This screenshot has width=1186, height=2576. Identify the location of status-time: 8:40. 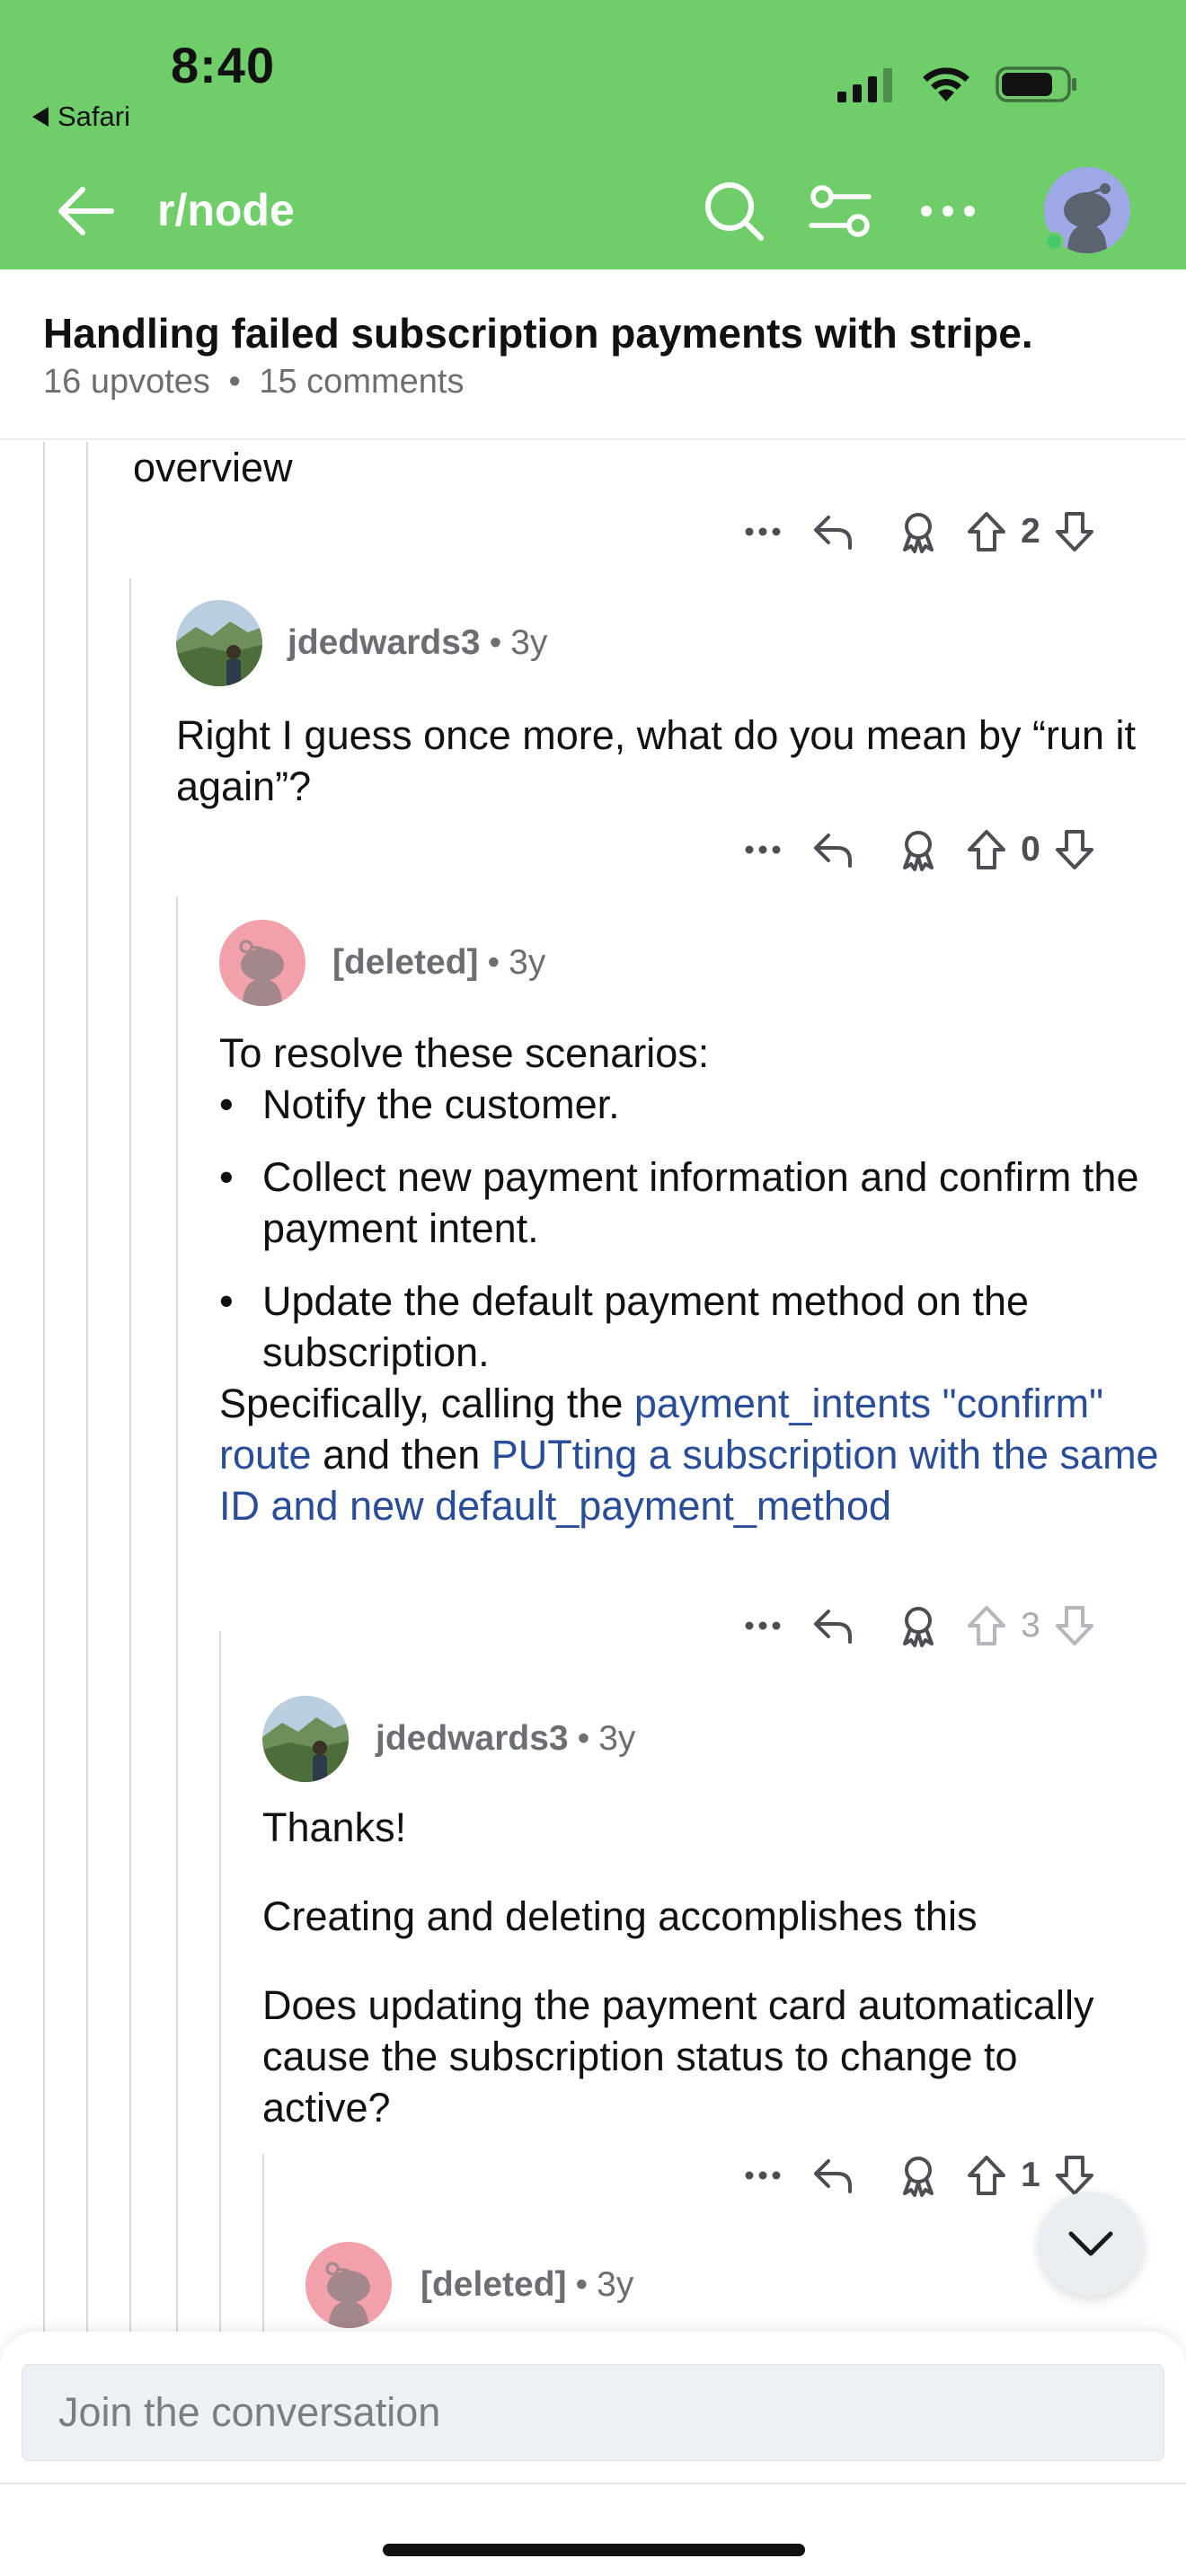
(223, 65).